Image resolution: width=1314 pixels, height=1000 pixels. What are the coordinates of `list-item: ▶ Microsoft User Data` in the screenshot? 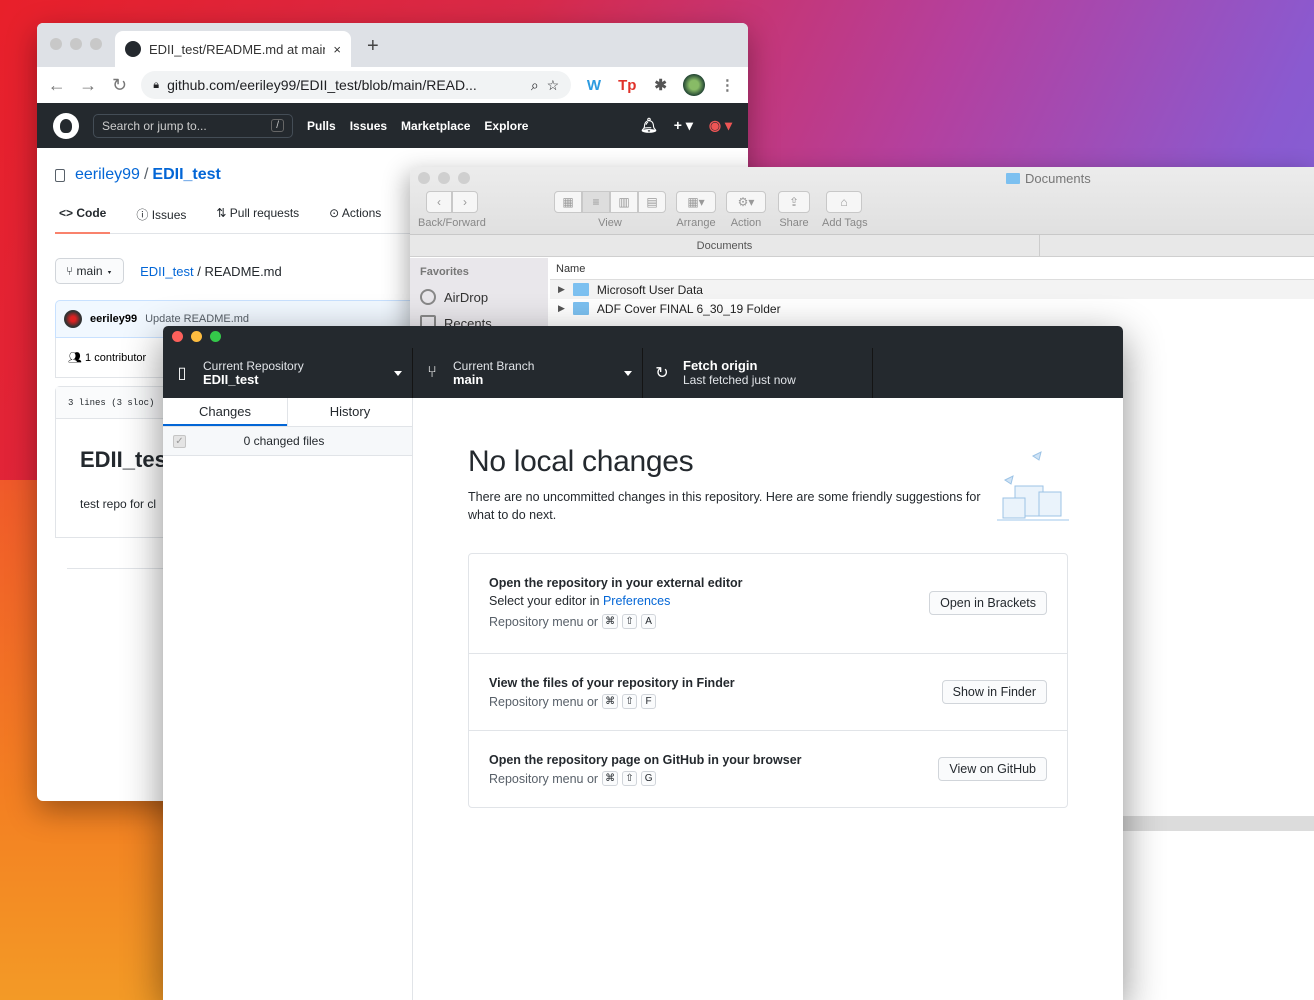 It's located at (932, 289).